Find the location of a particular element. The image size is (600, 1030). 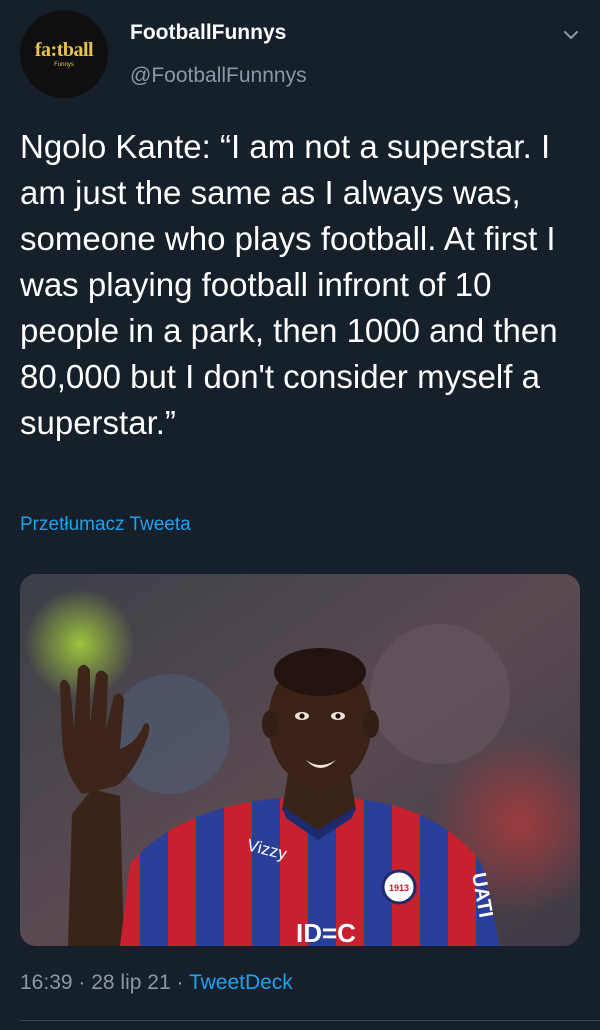

avatar: fa:tball Funnys is located at coordinates (64, 54).